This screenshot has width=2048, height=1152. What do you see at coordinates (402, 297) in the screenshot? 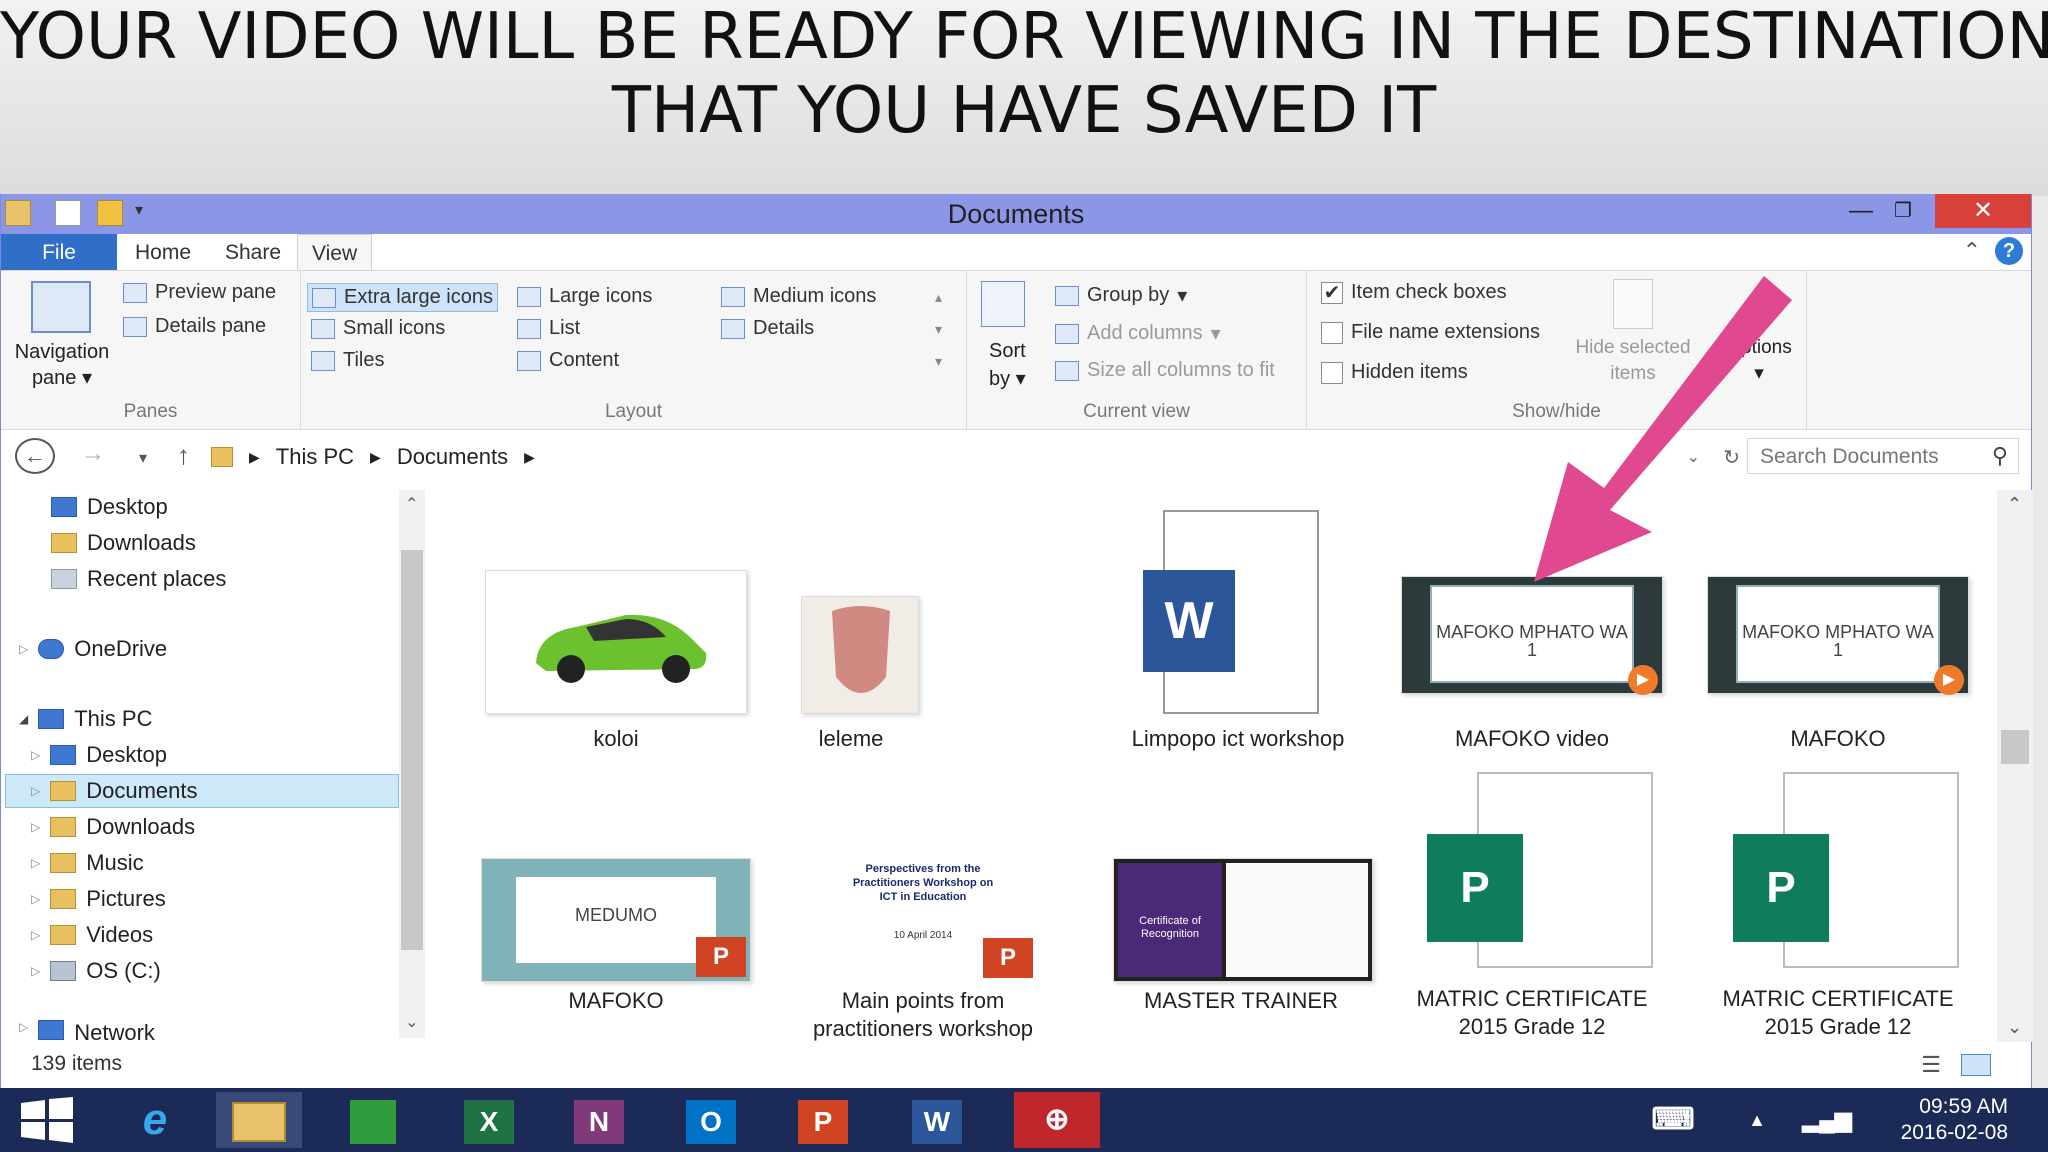
I see `layout-extra-large-icons: Extra large icons` at bounding box center [402, 297].